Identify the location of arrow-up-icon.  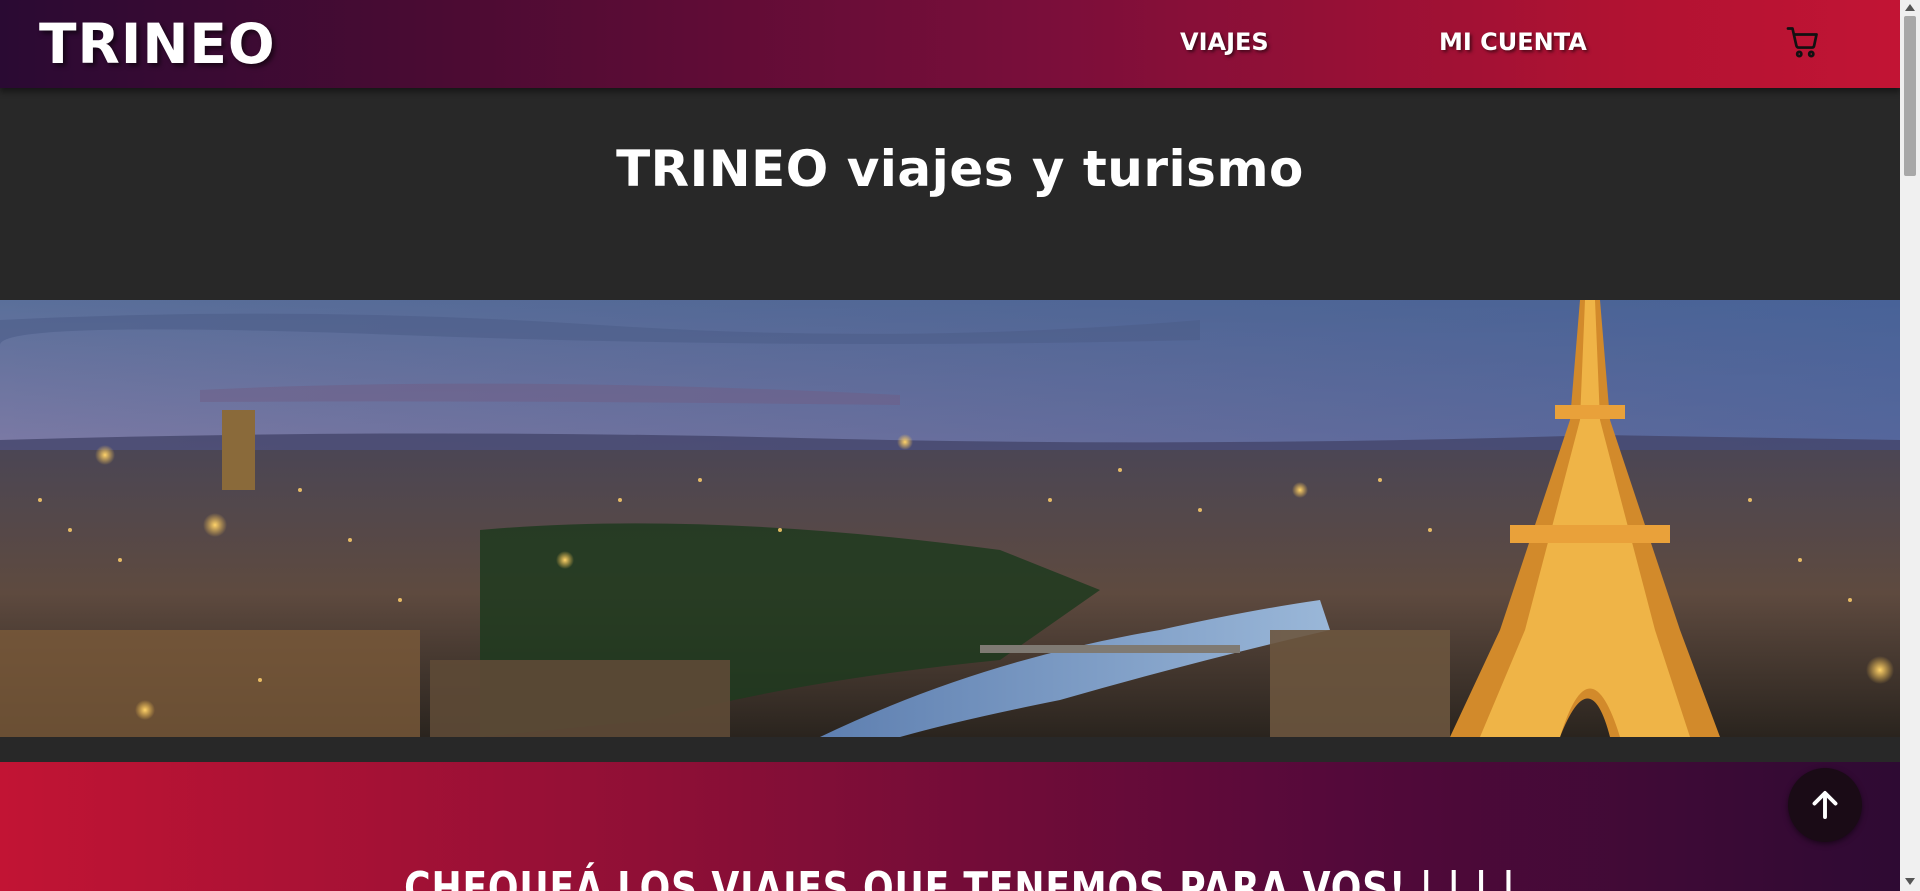
(1825, 805).